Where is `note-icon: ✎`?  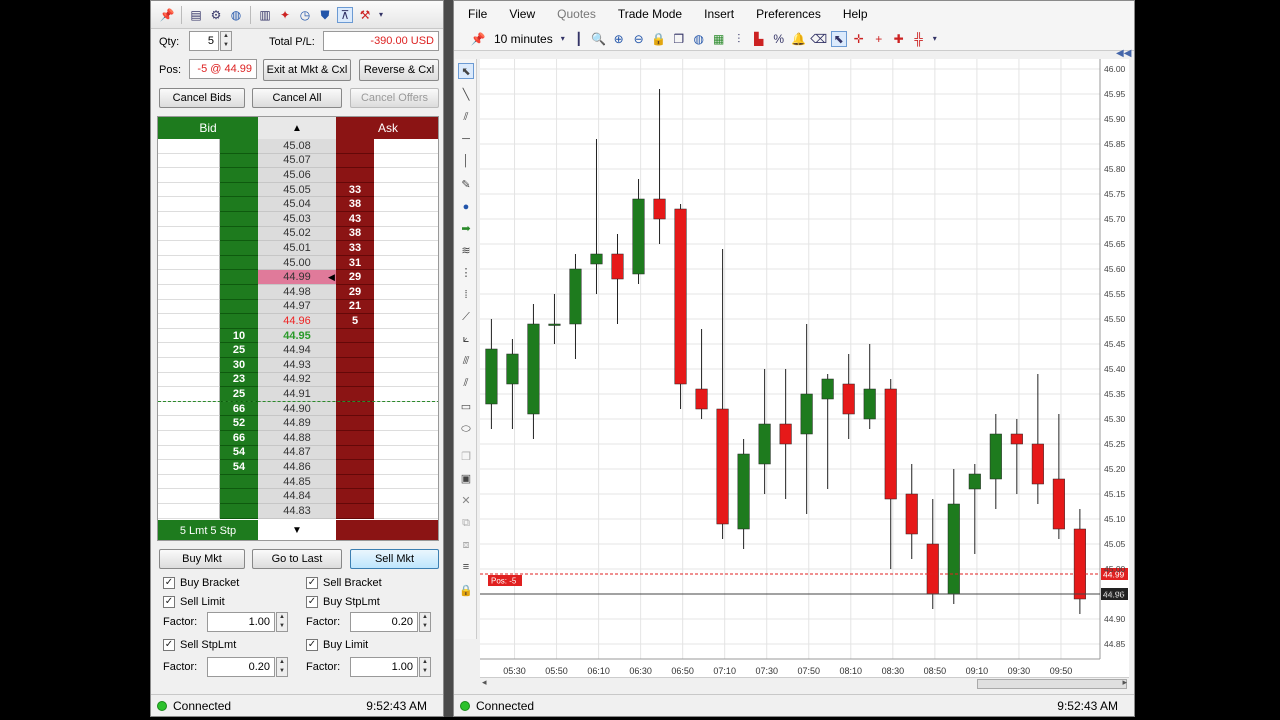 note-icon: ✎ is located at coordinates (466, 185).